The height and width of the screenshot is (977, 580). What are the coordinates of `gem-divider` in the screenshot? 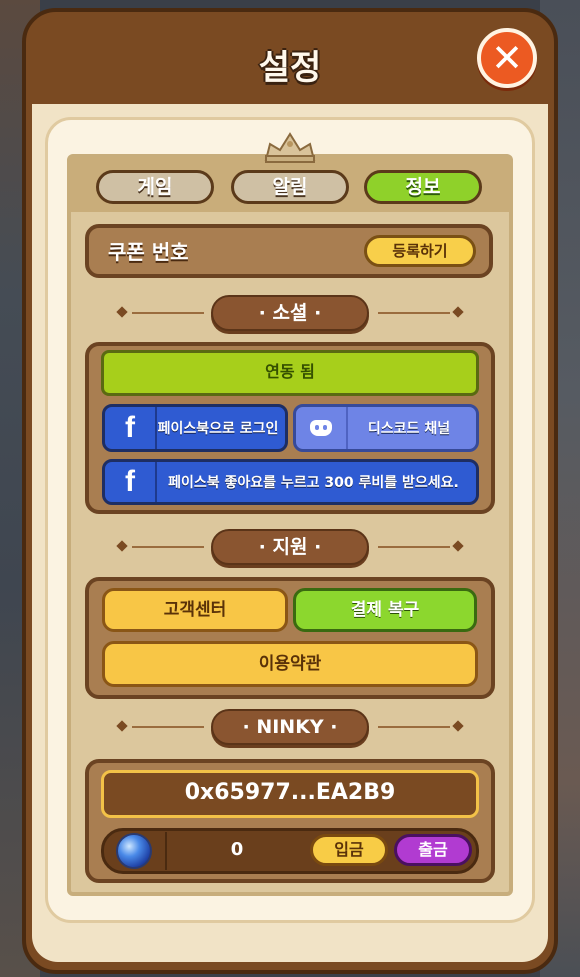 It's located at (166, 851).